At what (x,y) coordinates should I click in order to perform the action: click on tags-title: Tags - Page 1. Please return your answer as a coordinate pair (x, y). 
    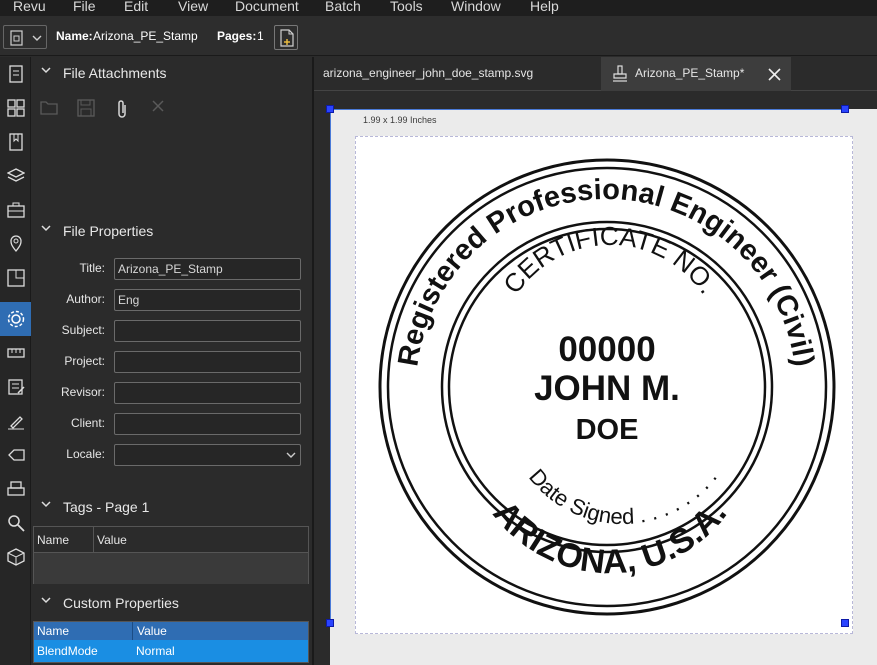
    Looking at the image, I should click on (106, 507).